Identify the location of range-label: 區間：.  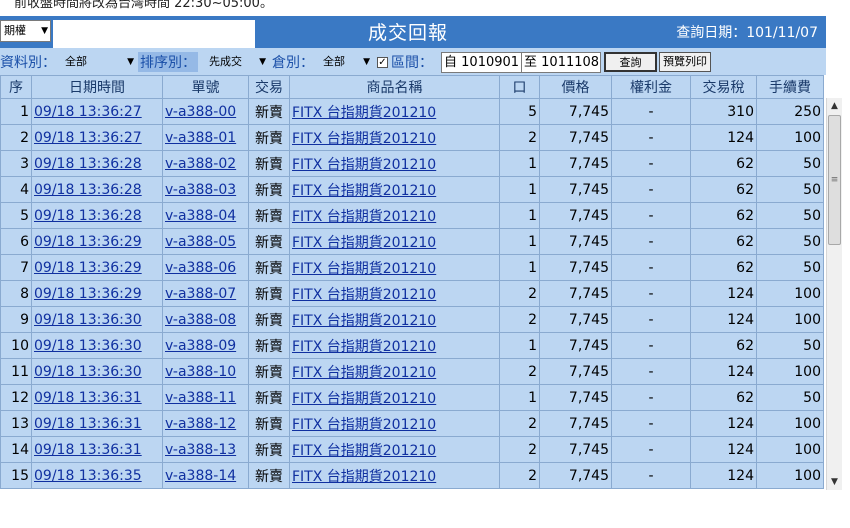
(412, 63).